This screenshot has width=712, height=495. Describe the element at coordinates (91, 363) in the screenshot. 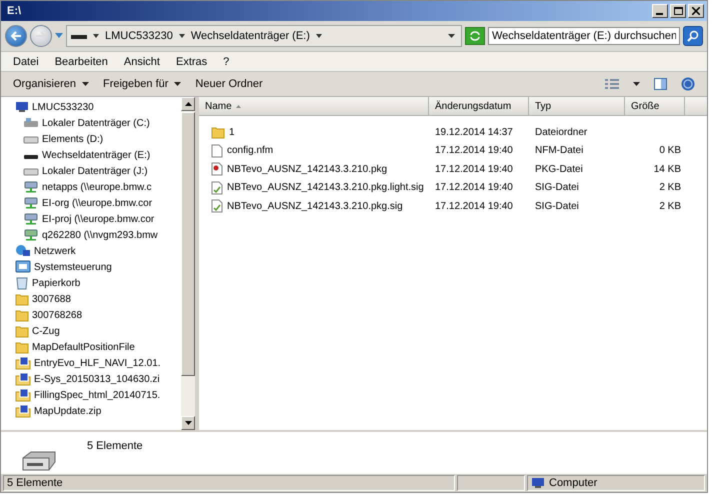

I see `tree-item: EntryEvo_HLF_NAVI_12.01.` at that location.